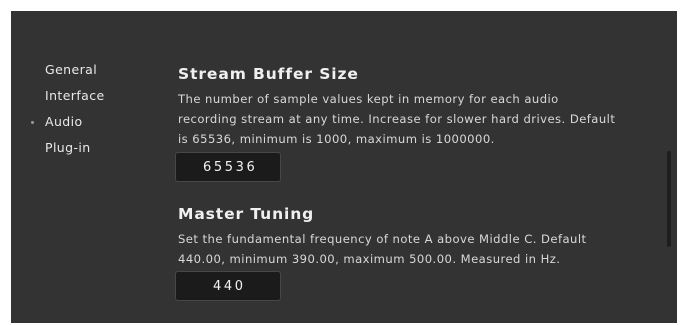 Image resolution: width=684 pixels, height=325 pixels. Describe the element at coordinates (669, 199) in the screenshot. I see `scrollbar` at that location.